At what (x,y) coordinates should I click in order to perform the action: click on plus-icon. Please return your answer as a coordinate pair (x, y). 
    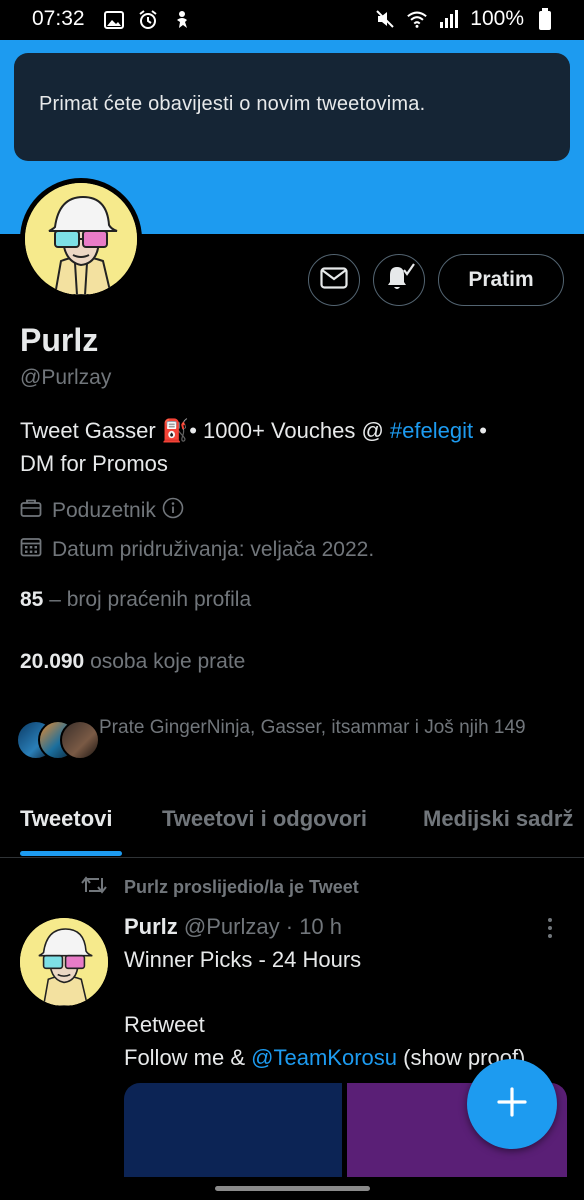
    Looking at the image, I should click on (512, 1104).